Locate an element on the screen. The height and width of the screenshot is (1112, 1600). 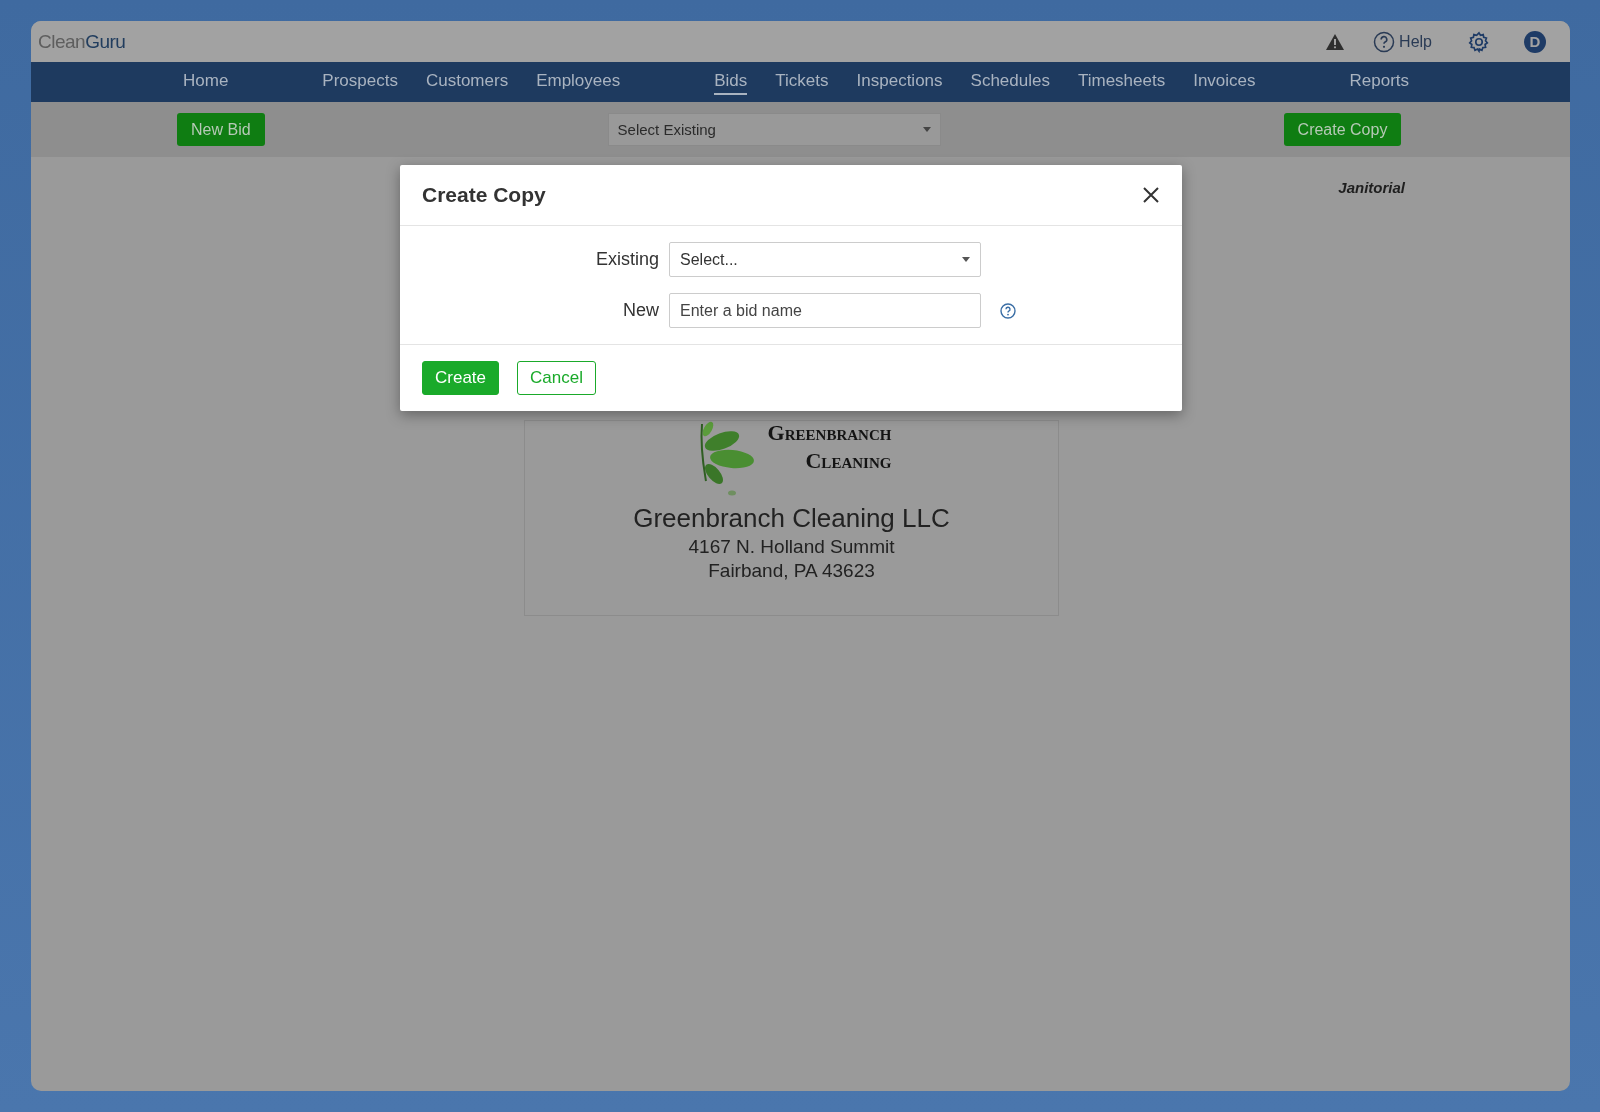
create-button: Create is located at coordinates (461, 378).